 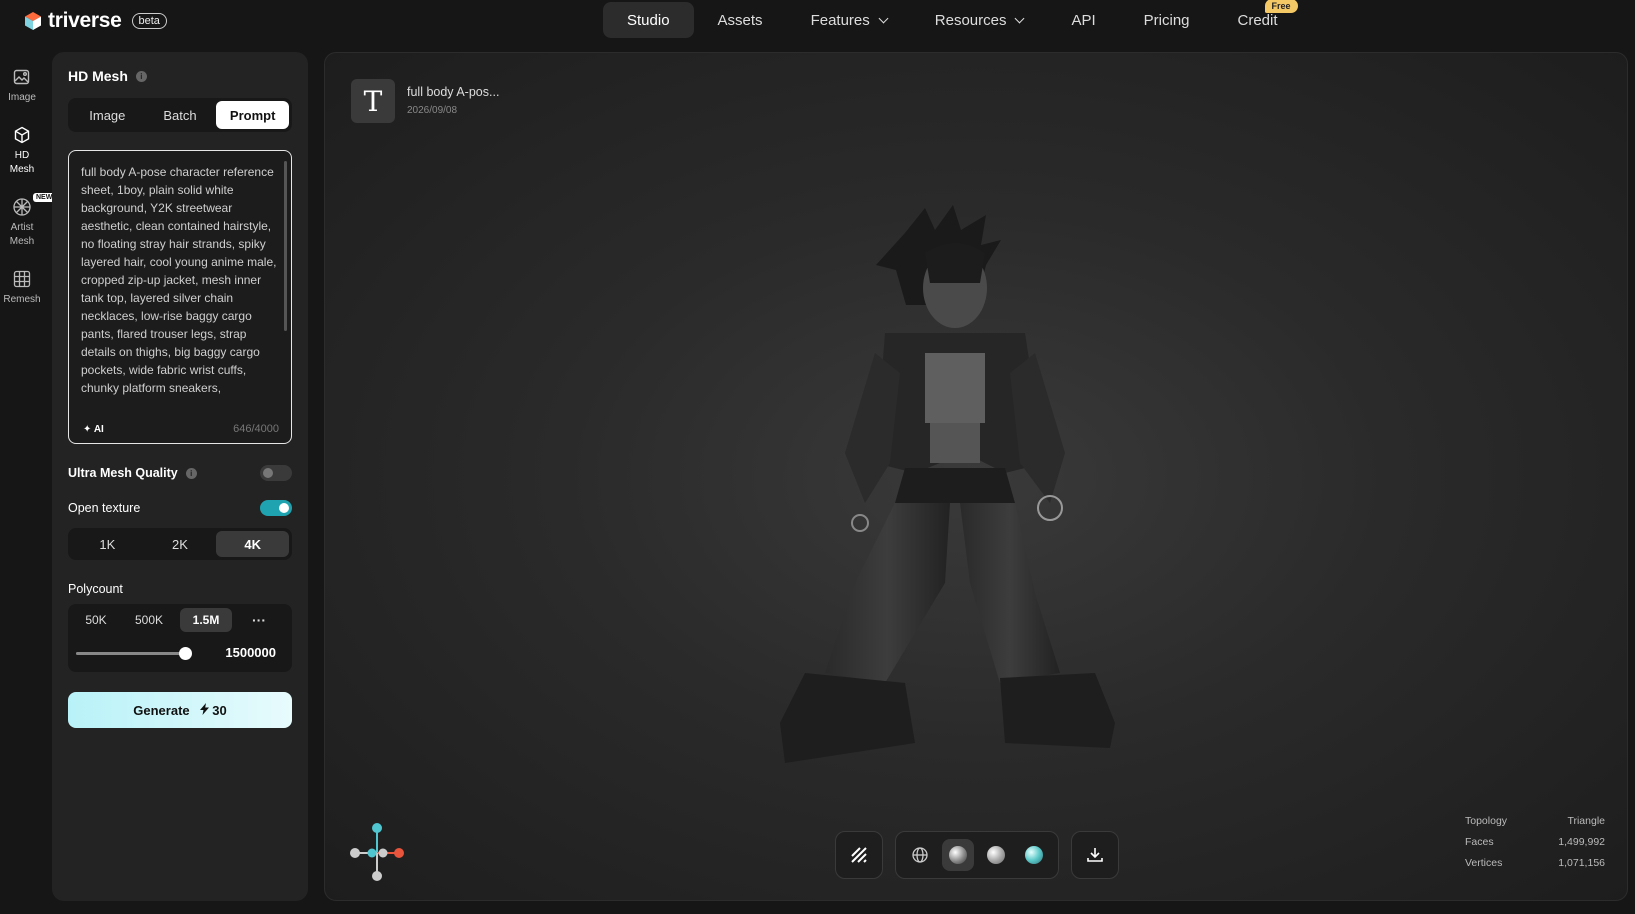 I want to click on nav-features: Features, so click(x=849, y=20).